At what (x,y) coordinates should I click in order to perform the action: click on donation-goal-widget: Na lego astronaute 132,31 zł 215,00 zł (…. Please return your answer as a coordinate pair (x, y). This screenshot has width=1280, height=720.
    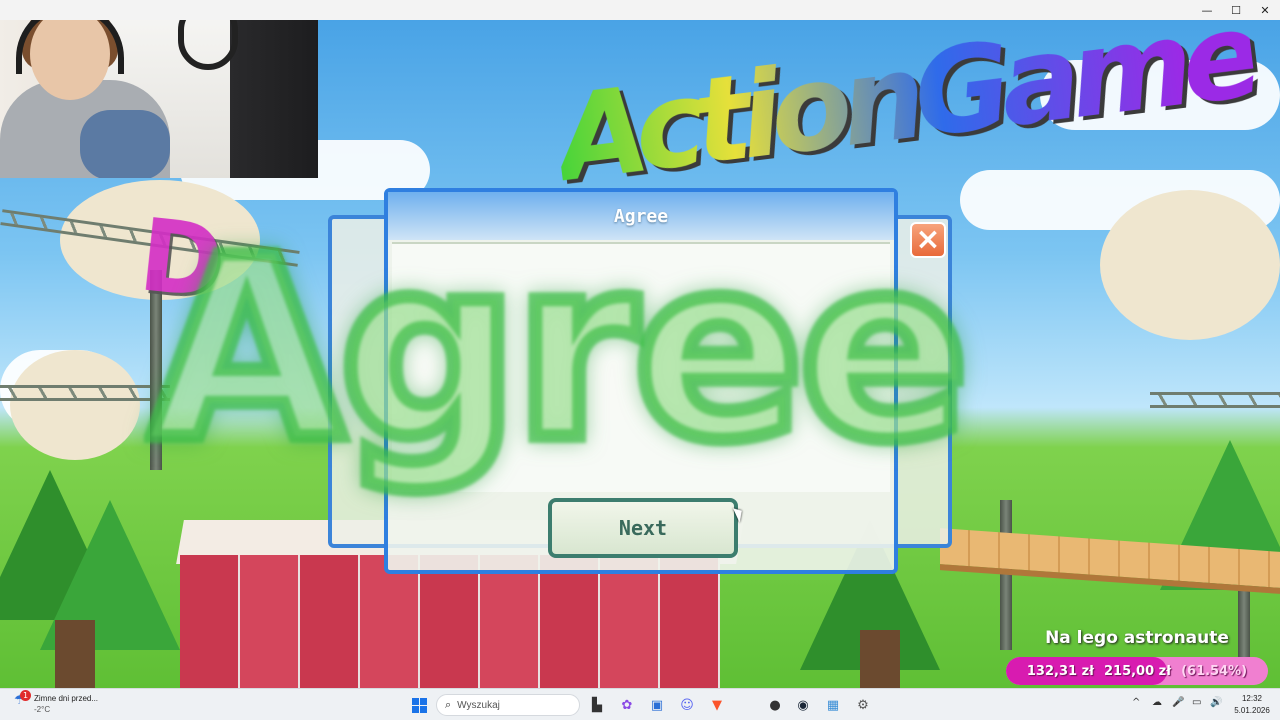
    Looking at the image, I should click on (1137, 656).